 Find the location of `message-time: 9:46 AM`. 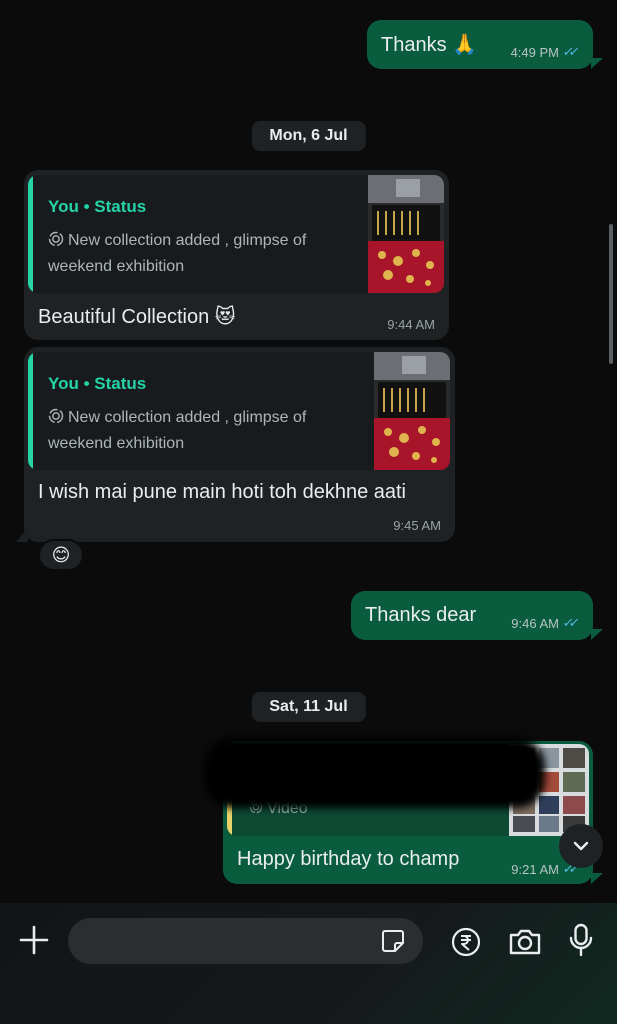

message-time: 9:46 AM is located at coordinates (535, 623).